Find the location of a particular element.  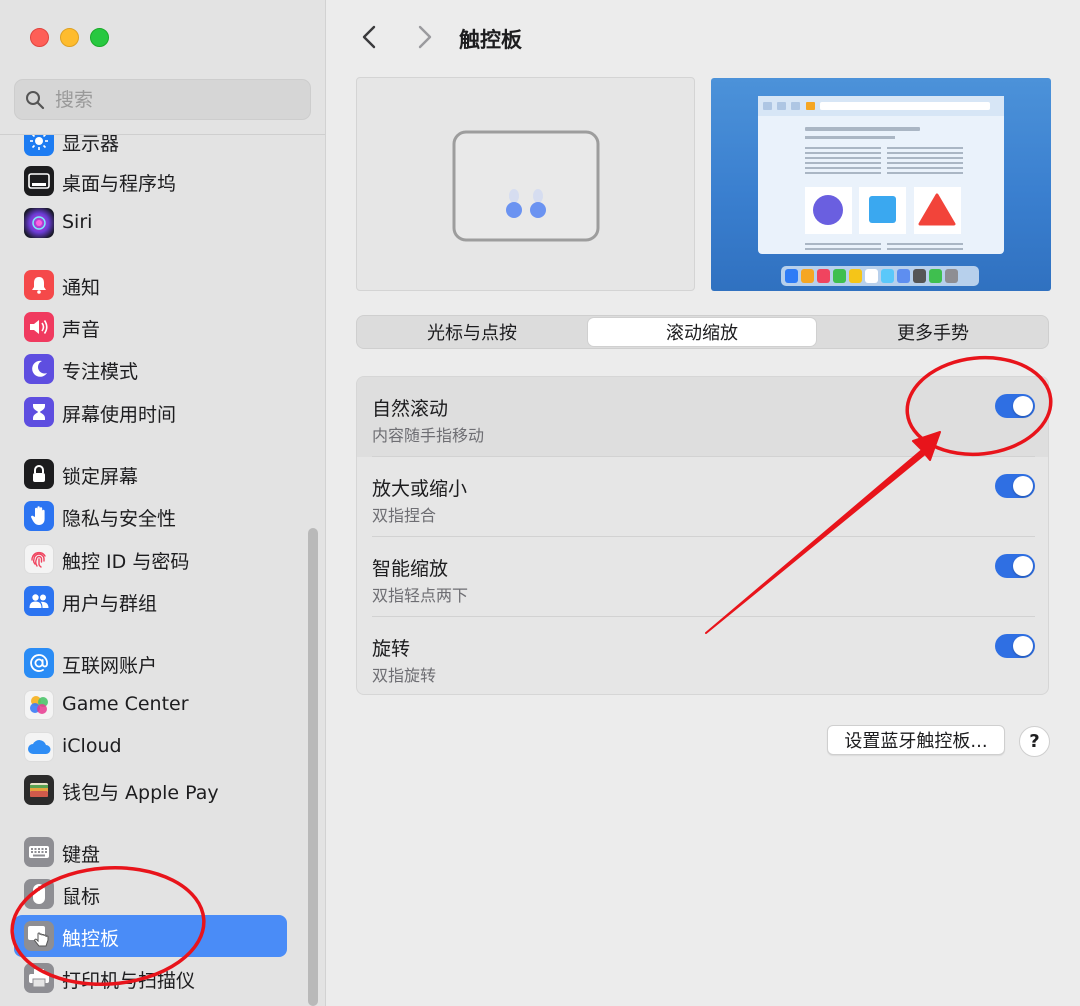

tab-point-click: 光标与点按 is located at coordinates (472, 332).